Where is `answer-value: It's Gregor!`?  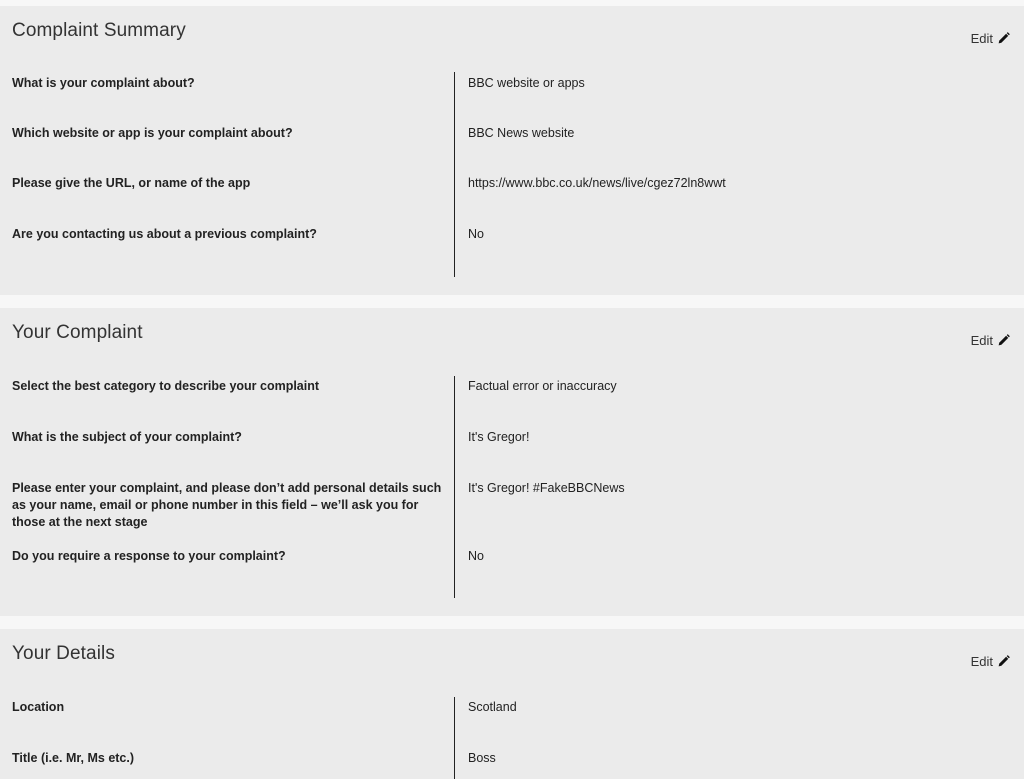
answer-value: It's Gregor! is located at coordinates (499, 437).